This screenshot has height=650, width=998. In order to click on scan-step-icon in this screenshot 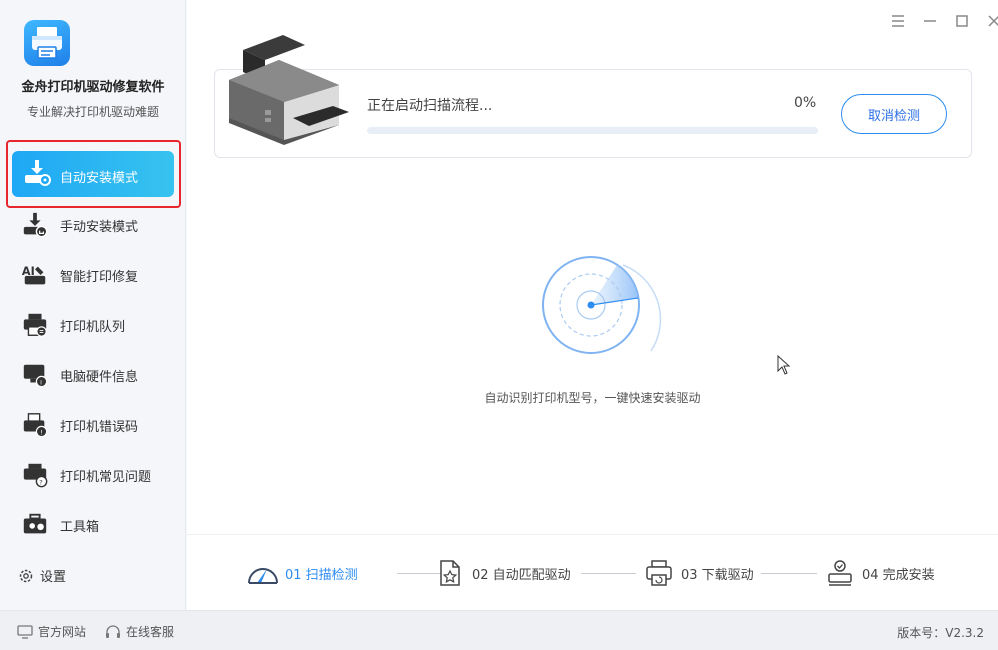, I will do `click(263, 573)`.